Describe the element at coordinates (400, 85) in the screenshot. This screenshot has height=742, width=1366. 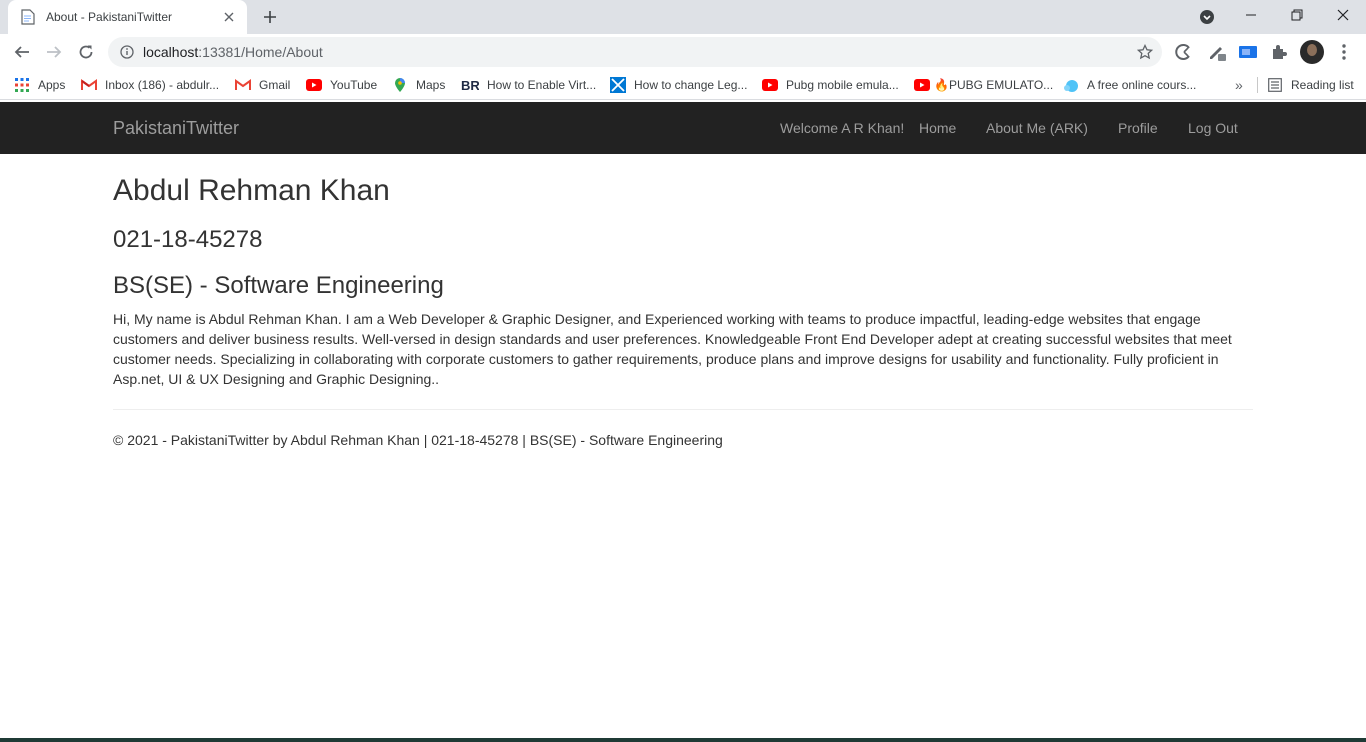
I see `maps-pin-icon` at that location.